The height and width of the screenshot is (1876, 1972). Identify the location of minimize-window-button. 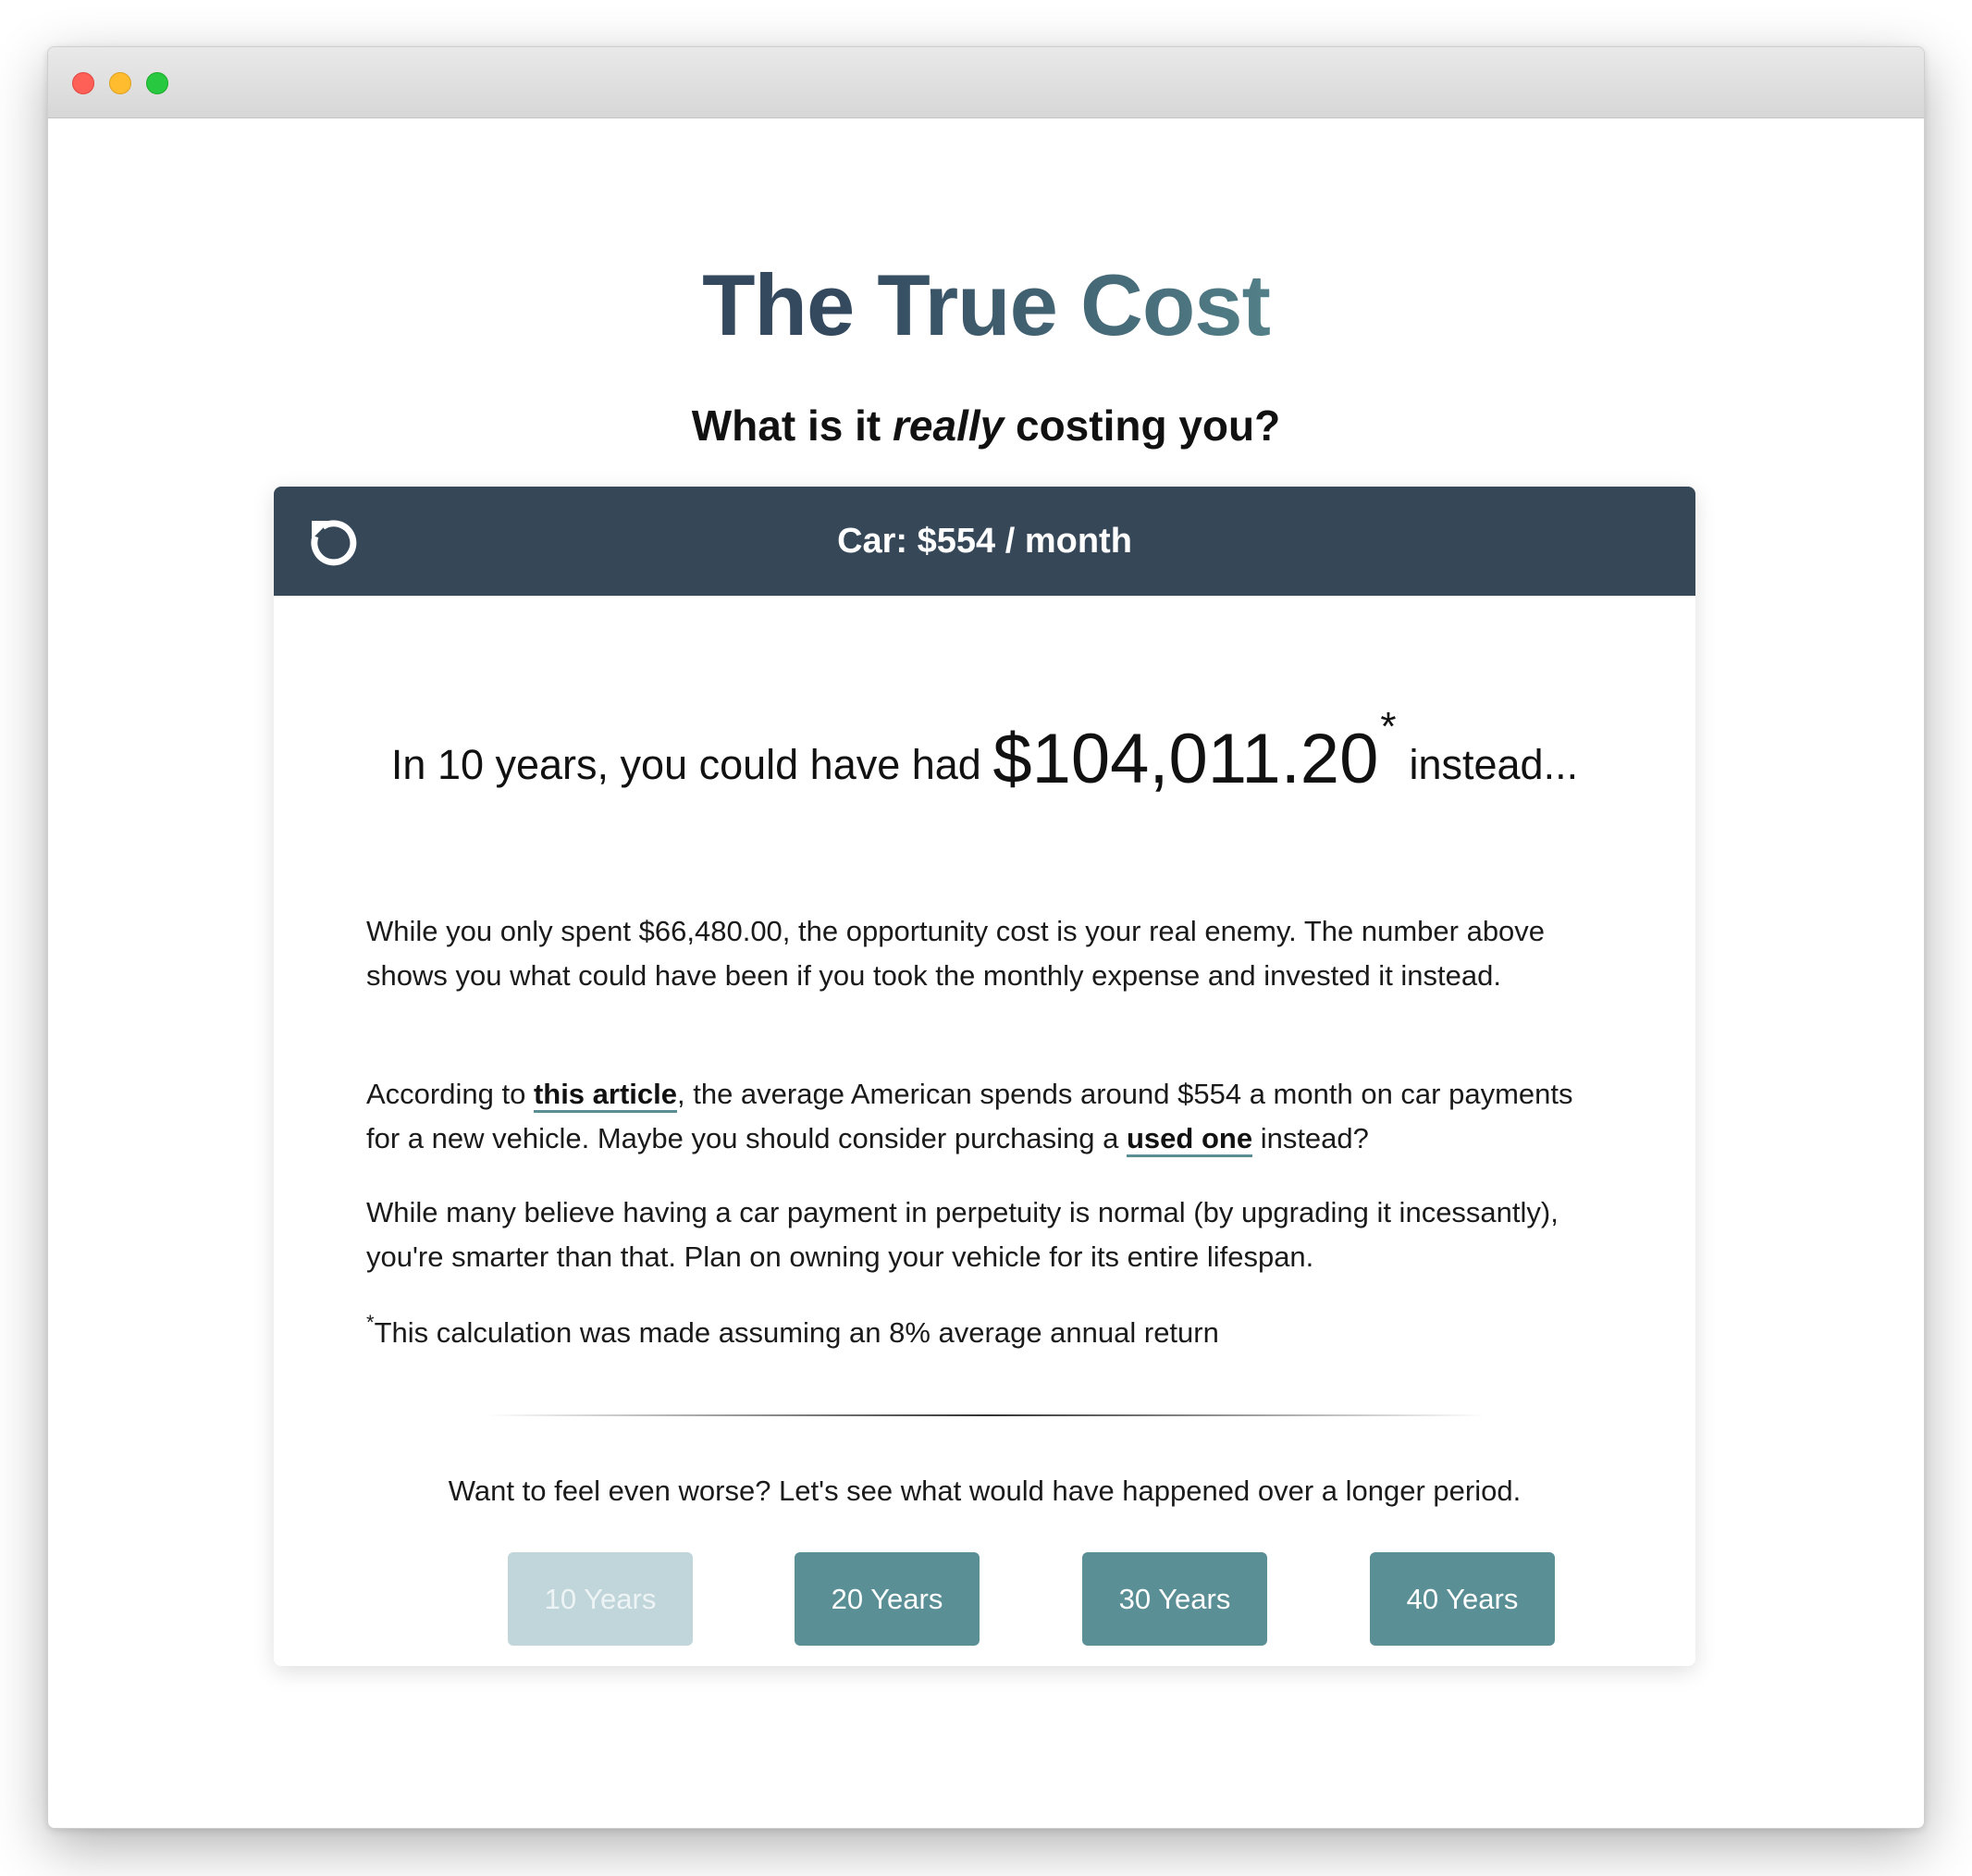
(120, 83).